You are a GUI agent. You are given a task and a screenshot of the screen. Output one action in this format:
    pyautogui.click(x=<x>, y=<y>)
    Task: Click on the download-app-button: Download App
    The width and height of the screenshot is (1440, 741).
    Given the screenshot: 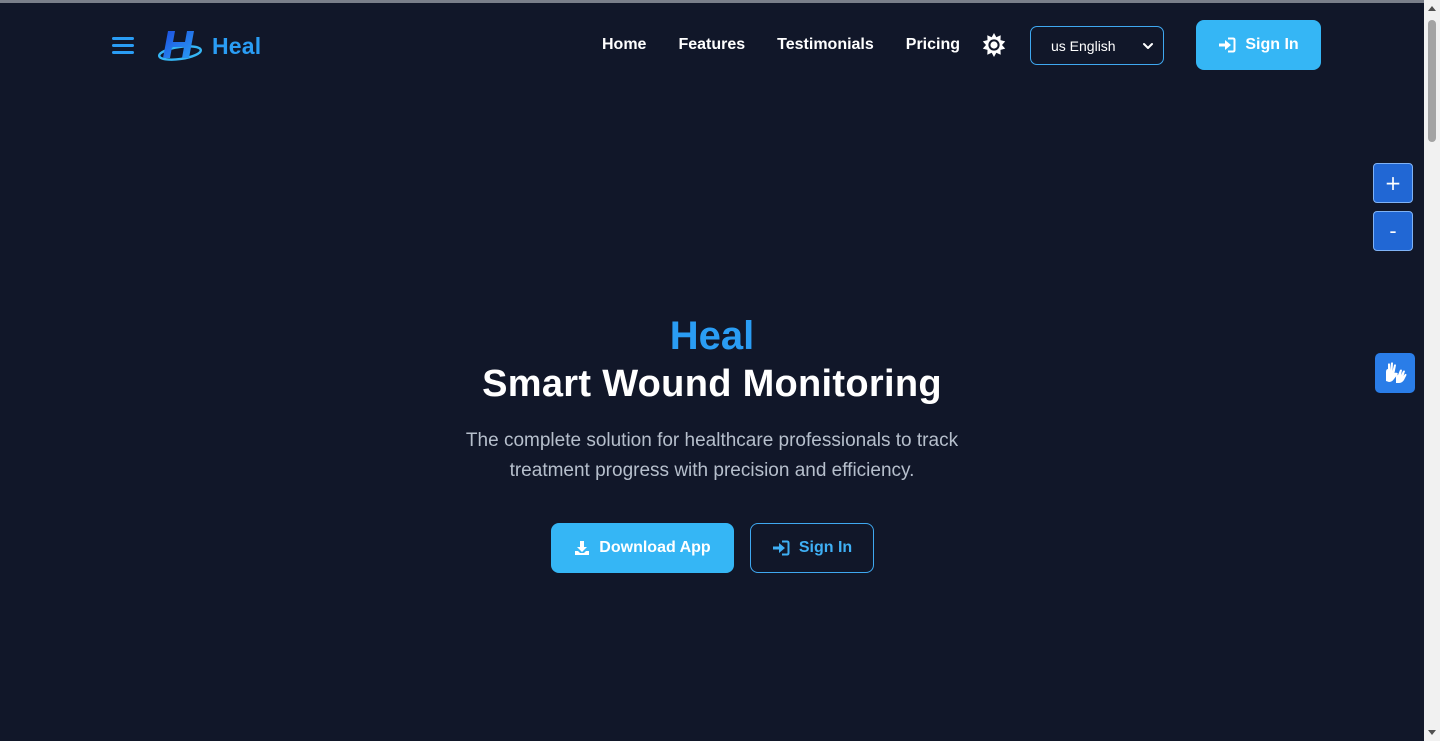 What is the action you would take?
    pyautogui.click(x=642, y=548)
    